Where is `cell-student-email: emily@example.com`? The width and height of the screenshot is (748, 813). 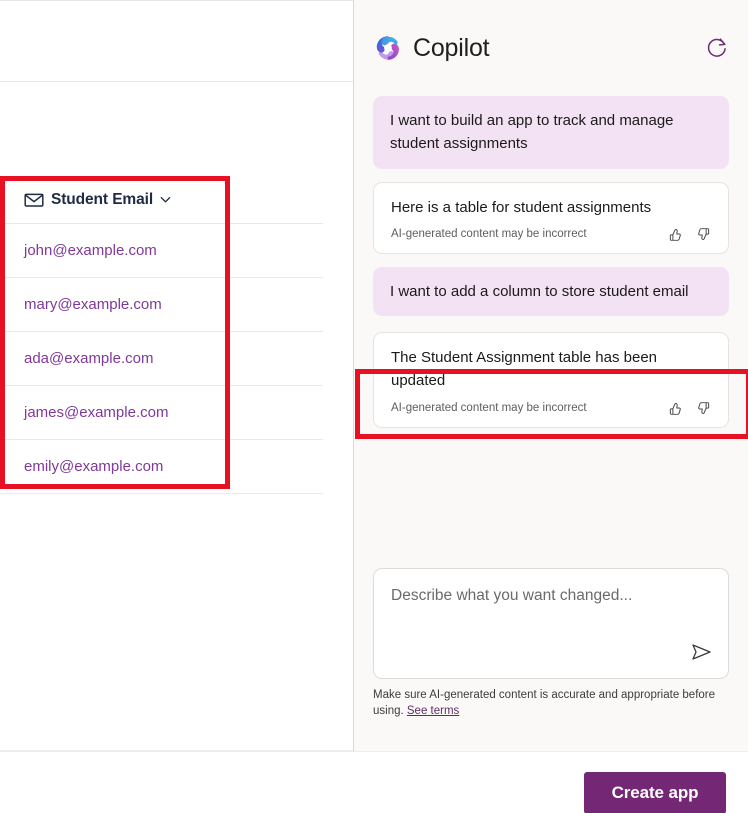
cell-student-email: emily@example.com is located at coordinates (94, 466).